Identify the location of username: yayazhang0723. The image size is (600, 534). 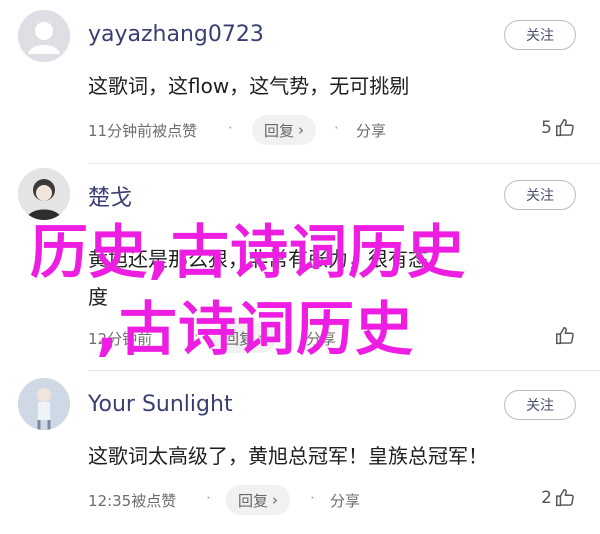
(176, 34).